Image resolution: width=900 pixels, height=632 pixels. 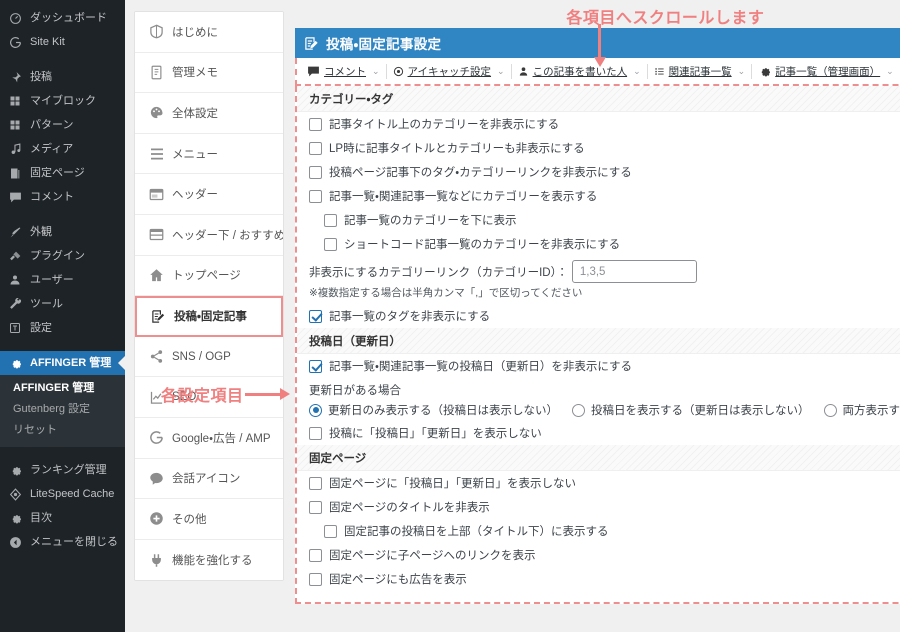 What do you see at coordinates (343, 71) in the screenshot?
I see `jump-link-コメント: コメント ⌄` at bounding box center [343, 71].